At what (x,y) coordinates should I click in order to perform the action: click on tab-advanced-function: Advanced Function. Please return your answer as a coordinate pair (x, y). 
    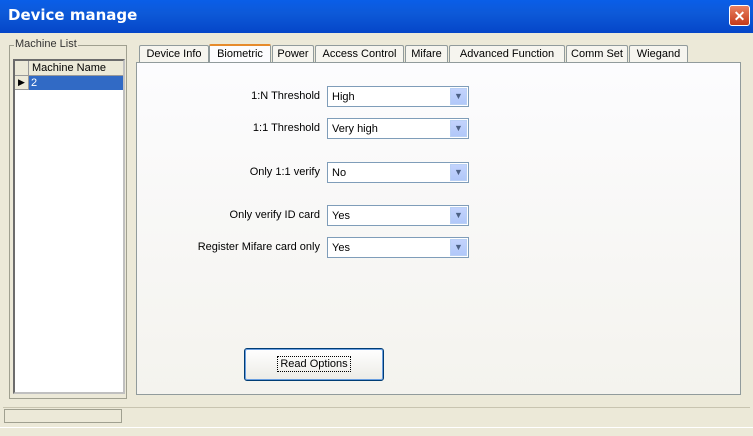
    Looking at the image, I should click on (507, 53).